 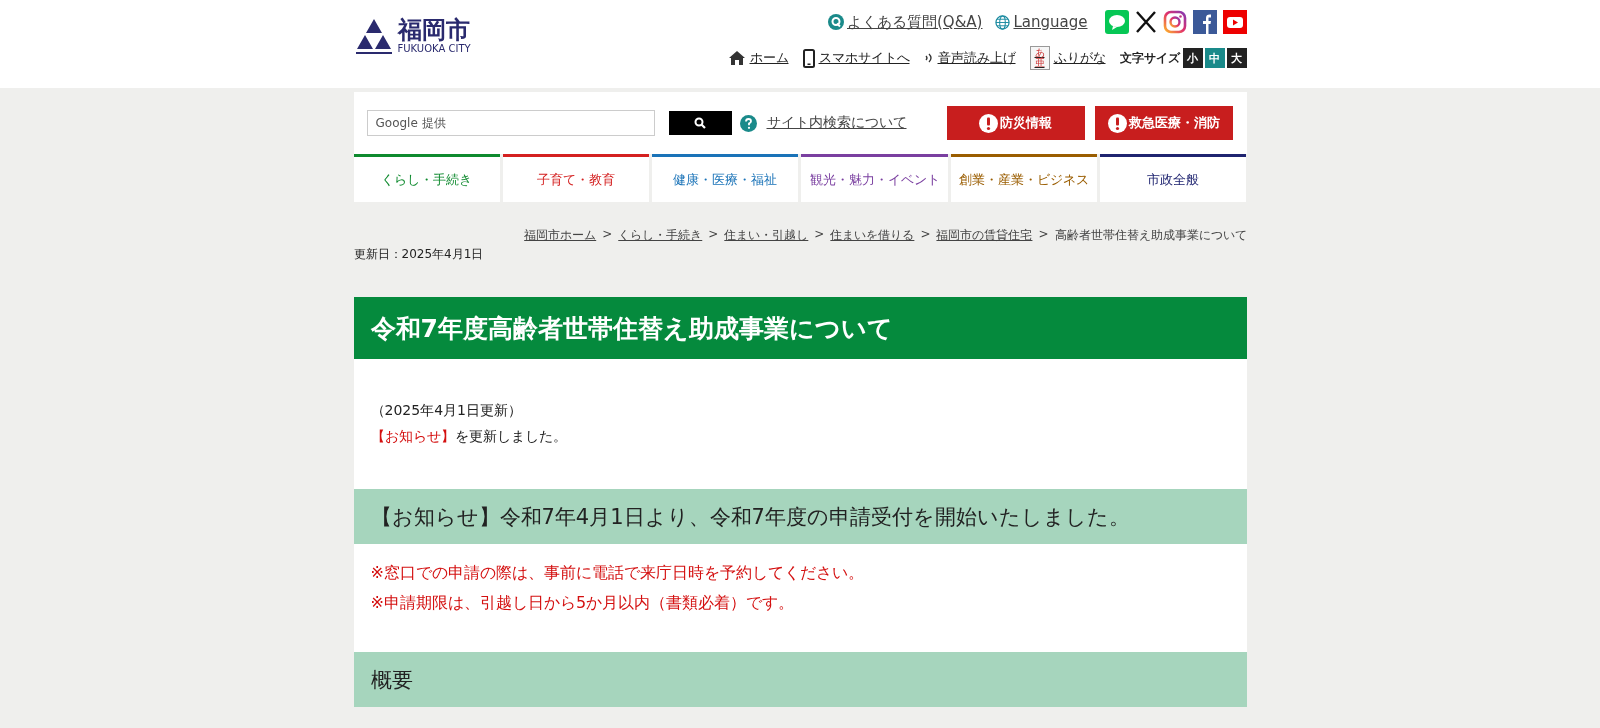 What do you see at coordinates (617, 573) in the screenshot?
I see `warning-note: ※窓口での申請の際は、事前に電話で来庁日時を予約してください。` at bounding box center [617, 573].